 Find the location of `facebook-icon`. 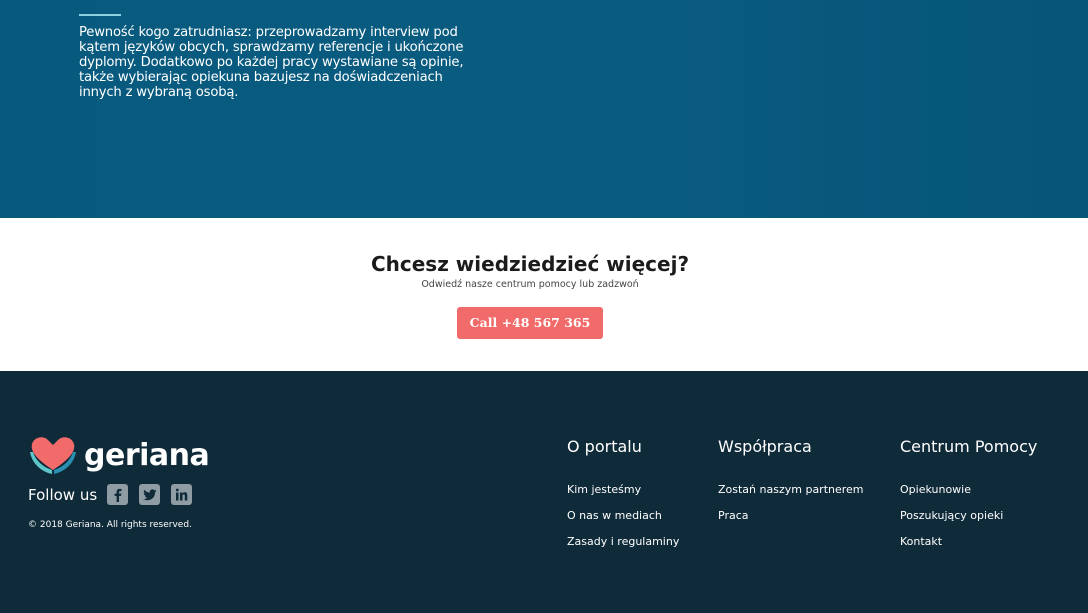

facebook-icon is located at coordinates (118, 494).